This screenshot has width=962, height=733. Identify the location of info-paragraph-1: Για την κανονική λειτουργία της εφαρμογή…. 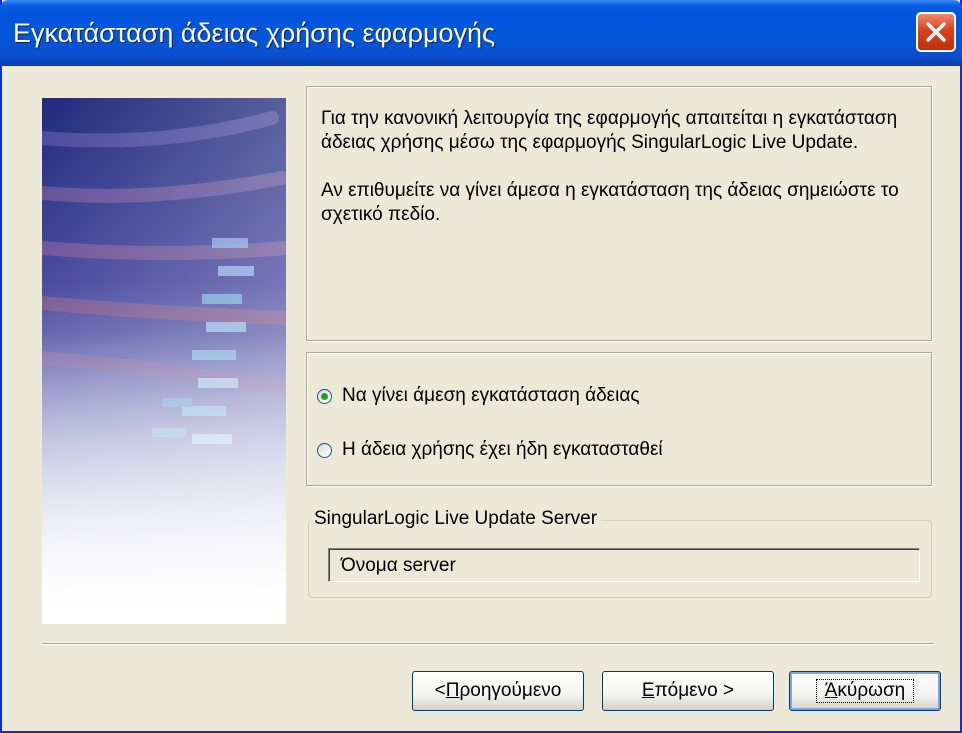
(609, 130).